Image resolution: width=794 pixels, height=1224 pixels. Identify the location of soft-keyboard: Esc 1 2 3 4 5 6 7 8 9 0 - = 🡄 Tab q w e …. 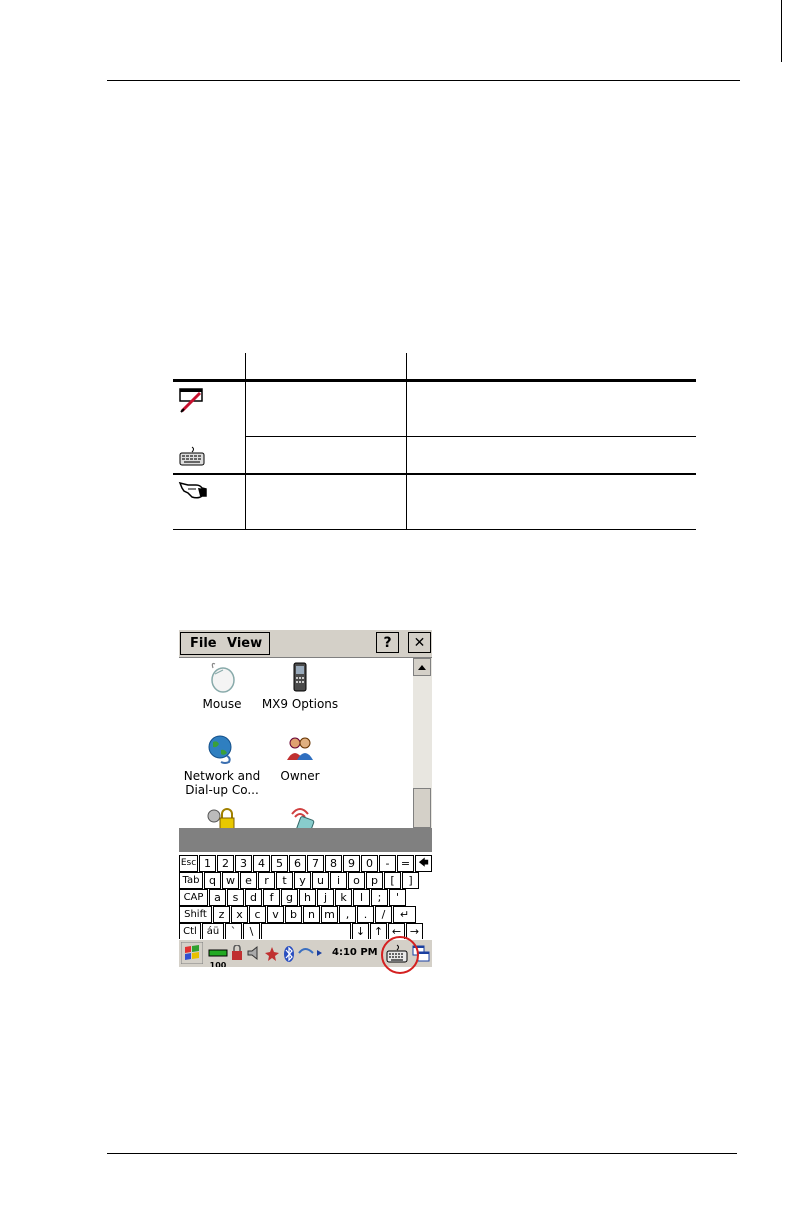
(305, 896).